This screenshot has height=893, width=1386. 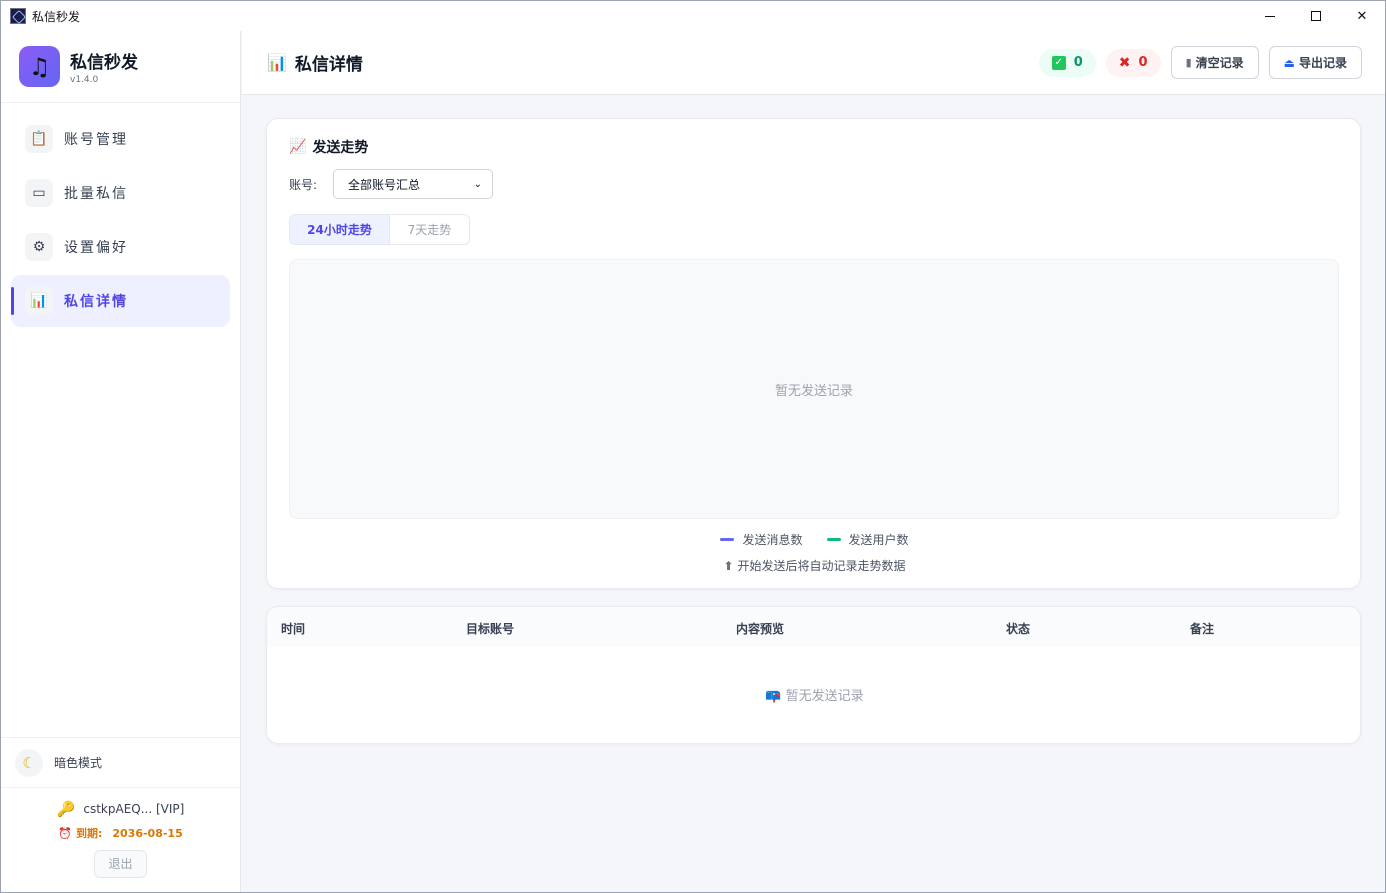 What do you see at coordinates (39, 247) in the screenshot?
I see `gear-icon: ⚙` at bounding box center [39, 247].